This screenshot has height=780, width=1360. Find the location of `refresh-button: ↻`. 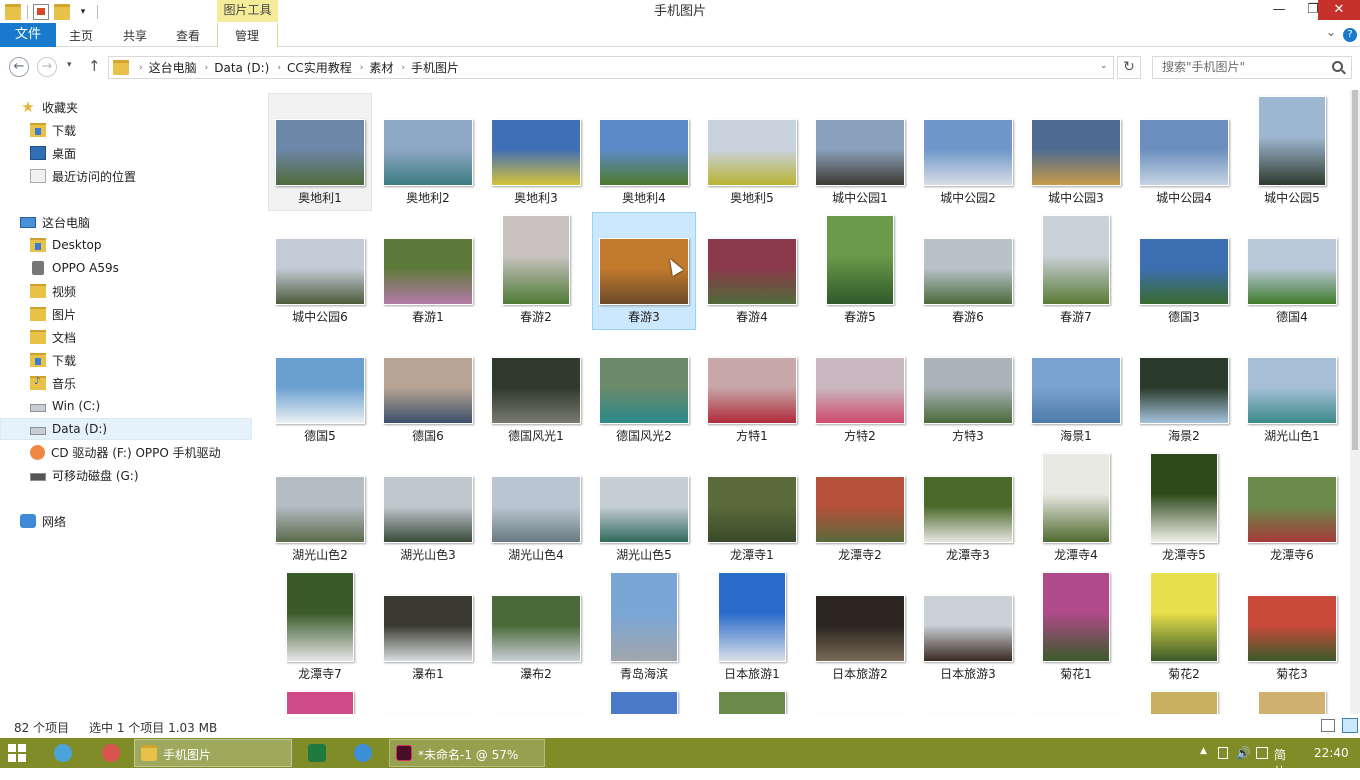

refresh-button: ↻ is located at coordinates (1129, 67).